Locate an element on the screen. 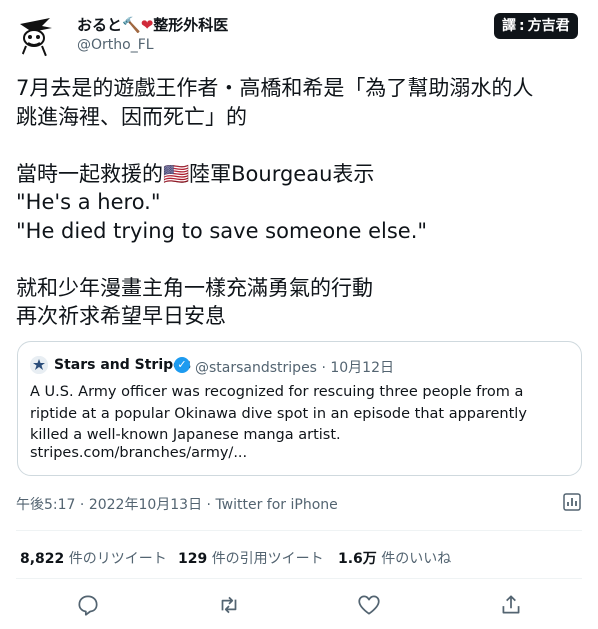 The height and width of the screenshot is (629, 598). translator-badge: 譯: 方吉君 is located at coordinates (536, 26).